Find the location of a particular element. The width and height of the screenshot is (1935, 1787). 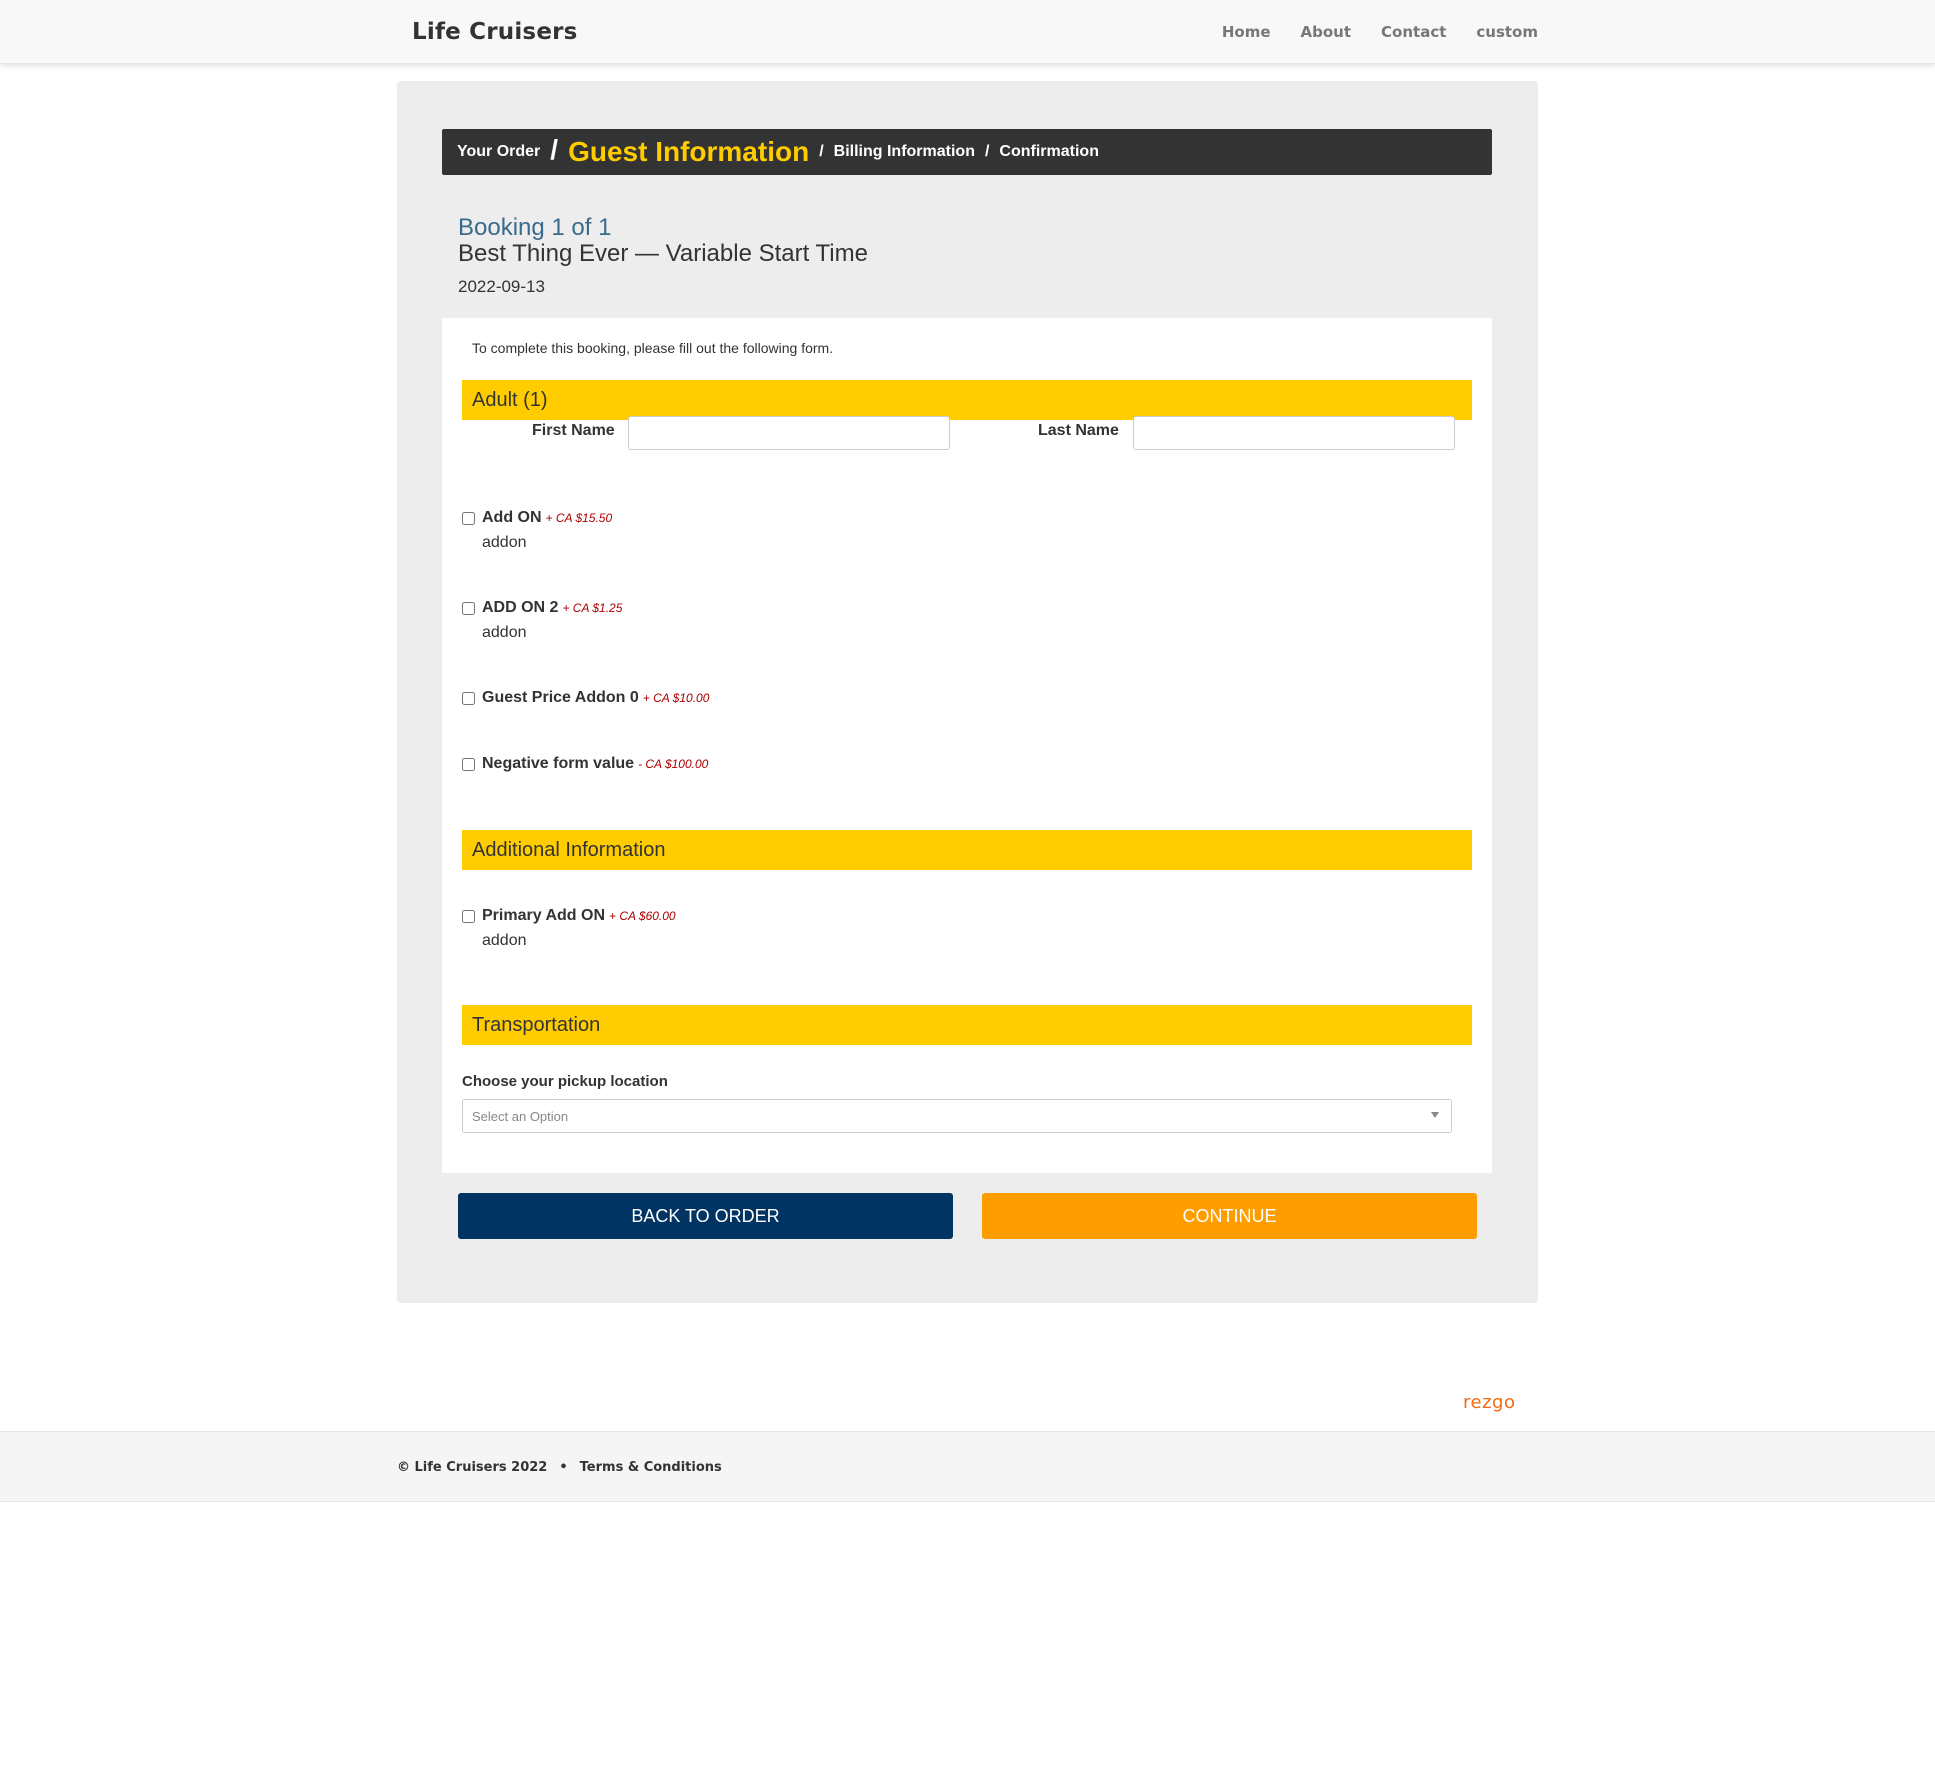

breadcrumb-confirmation: Confirmation is located at coordinates (1049, 151).